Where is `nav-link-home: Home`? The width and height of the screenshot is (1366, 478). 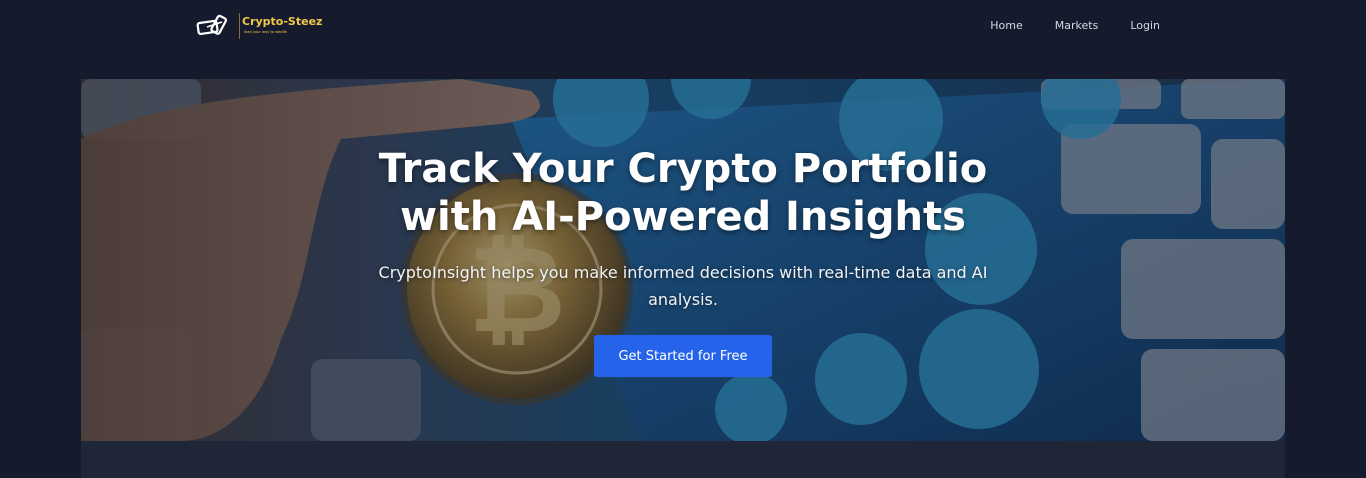
nav-link-home: Home is located at coordinates (1006, 25).